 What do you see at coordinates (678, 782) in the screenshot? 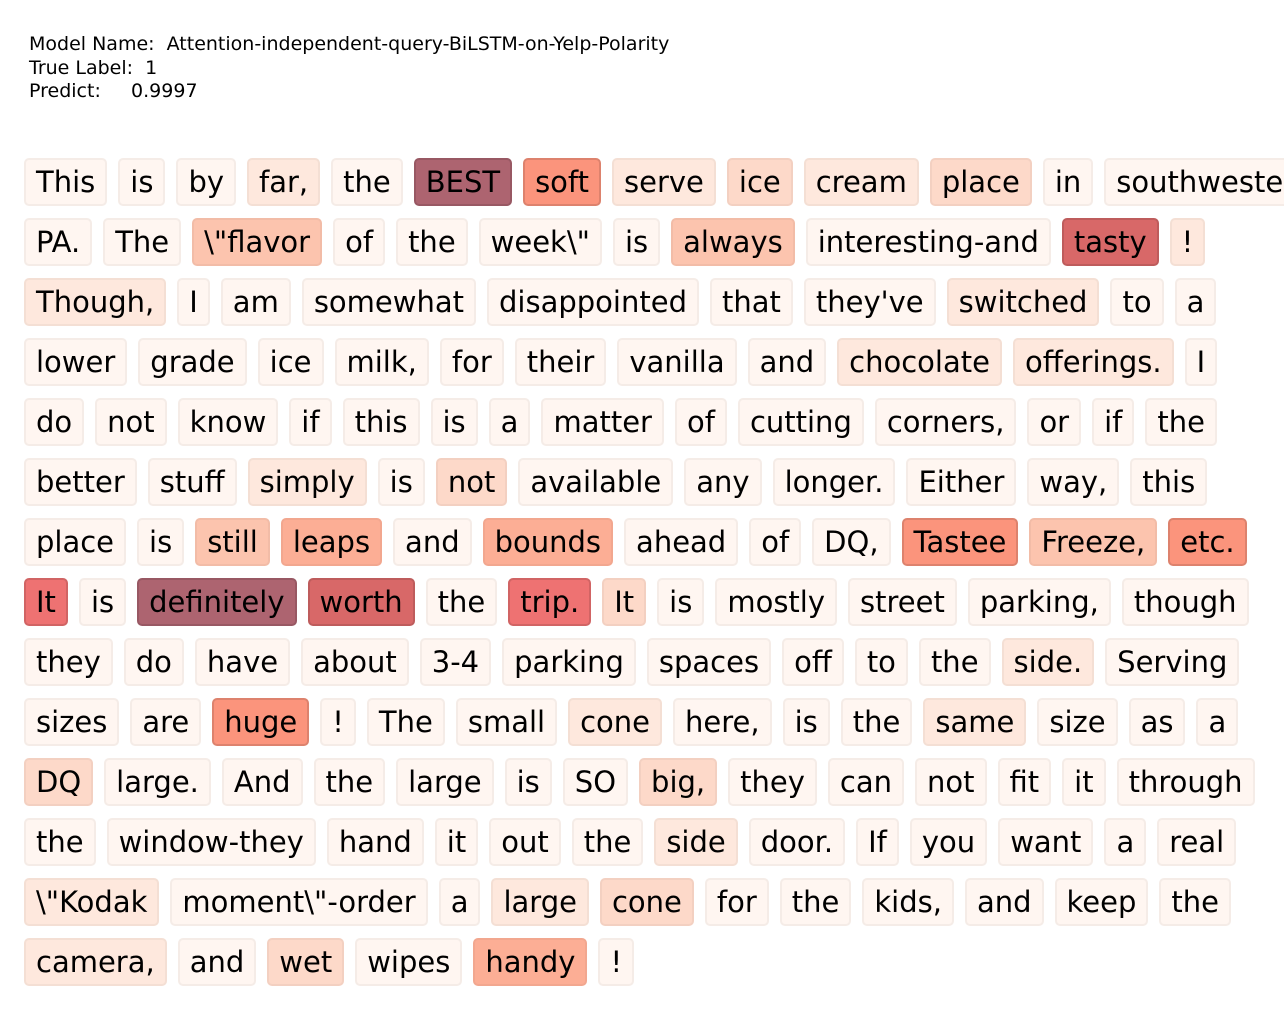
I see `word-token: big,` at bounding box center [678, 782].